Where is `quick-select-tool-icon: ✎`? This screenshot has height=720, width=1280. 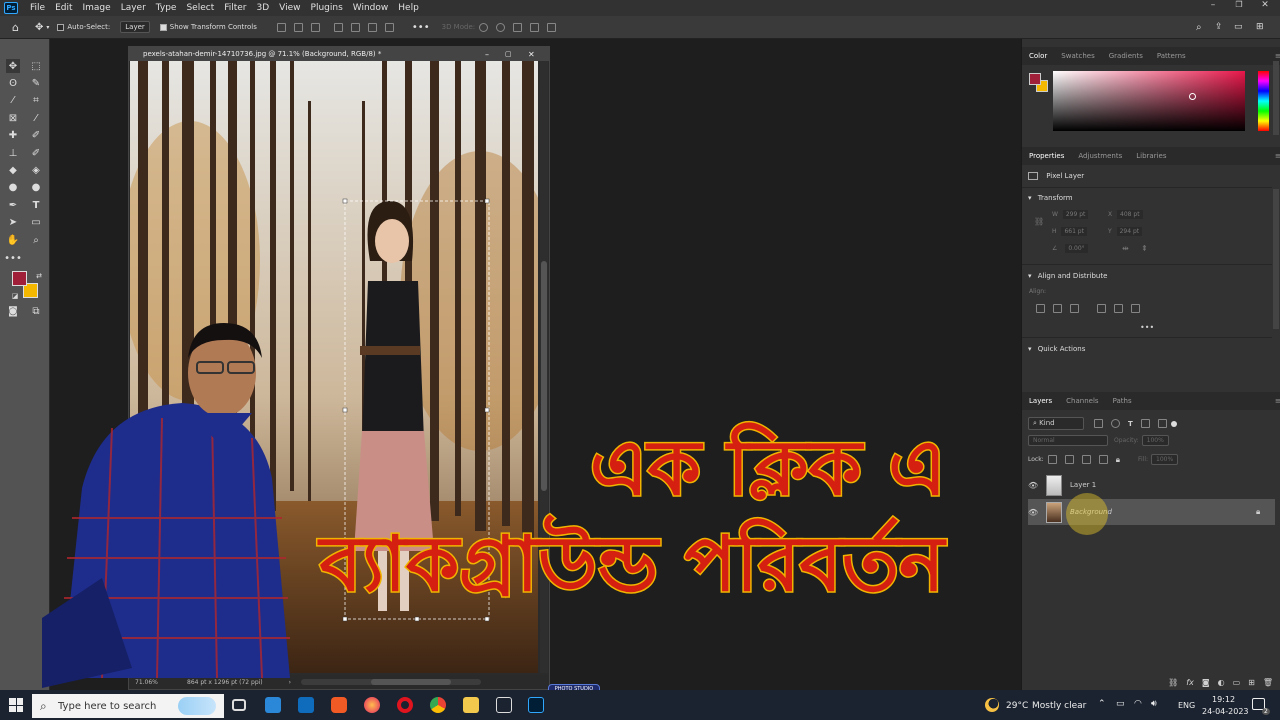
quick-select-tool-icon: ✎ is located at coordinates (36, 83).